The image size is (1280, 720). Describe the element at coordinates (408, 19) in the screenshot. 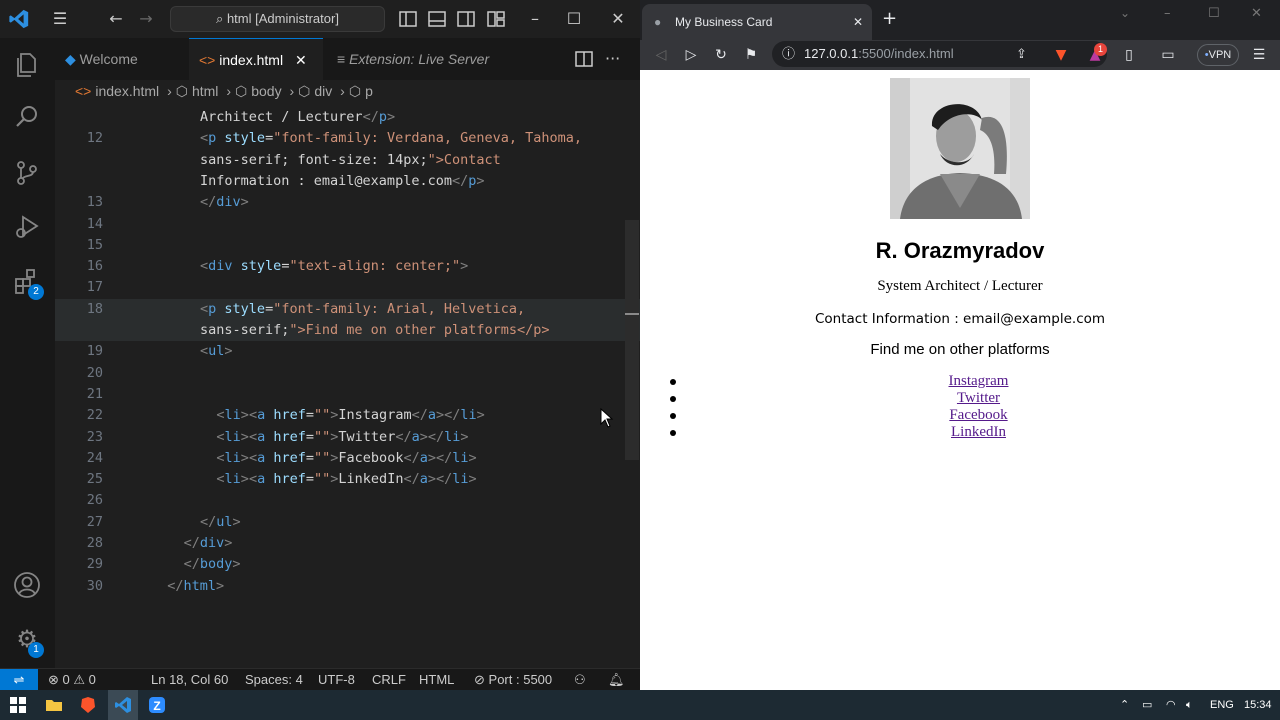

I see `toggle-sidebar-icon` at that location.